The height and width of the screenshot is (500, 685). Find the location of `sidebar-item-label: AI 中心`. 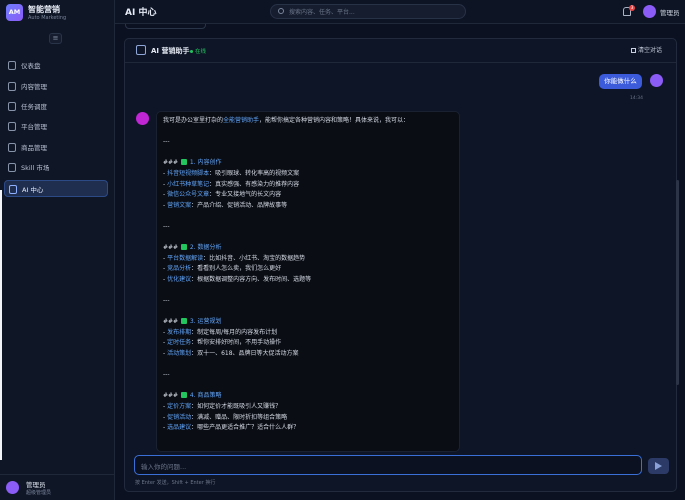

sidebar-item-label: AI 中心 is located at coordinates (33, 190).